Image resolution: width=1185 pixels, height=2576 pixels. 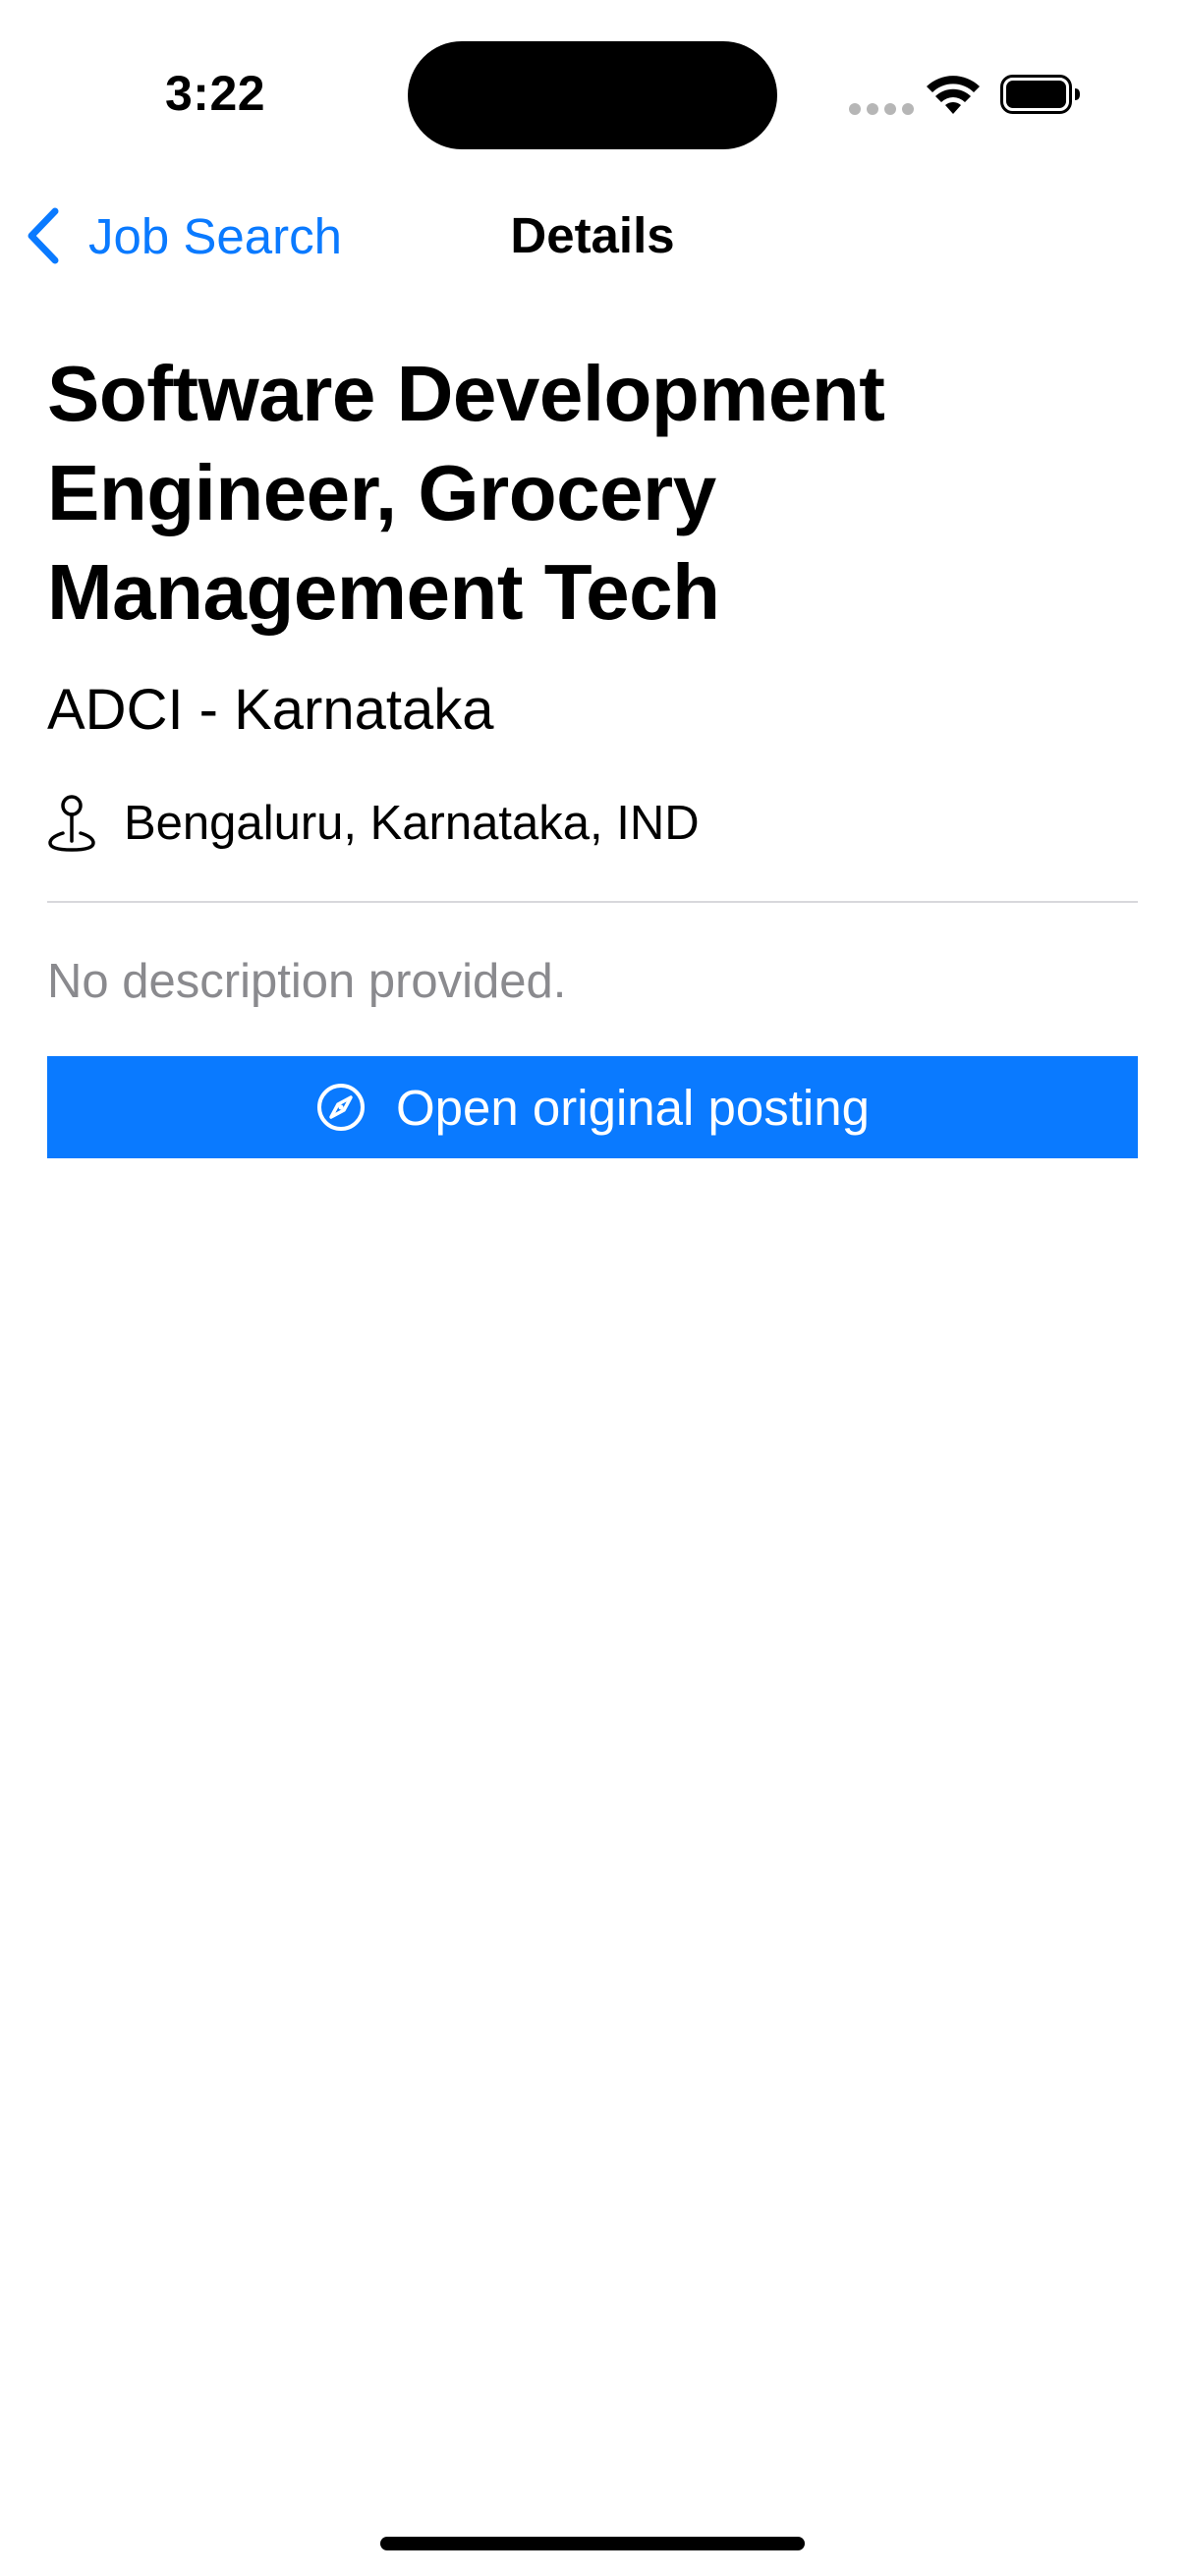 I want to click on open-original-posting-button: Open original posting, so click(x=592, y=1107).